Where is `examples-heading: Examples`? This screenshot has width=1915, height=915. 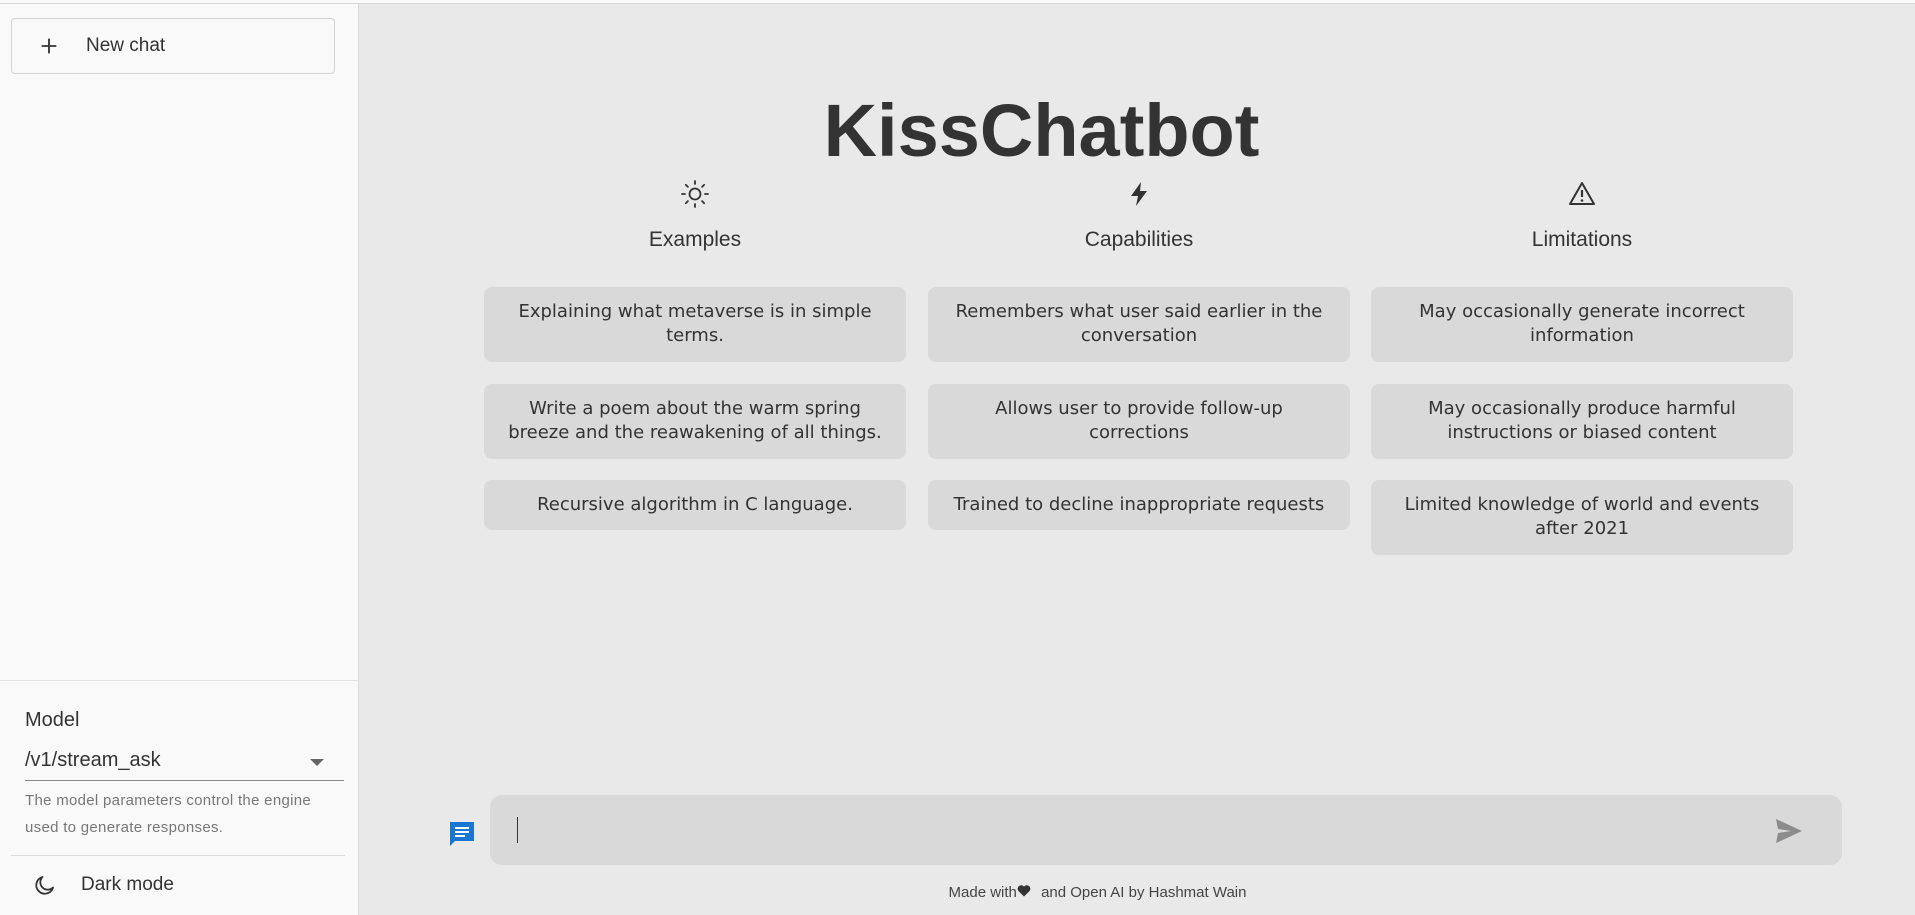
examples-heading: Examples is located at coordinates (695, 239).